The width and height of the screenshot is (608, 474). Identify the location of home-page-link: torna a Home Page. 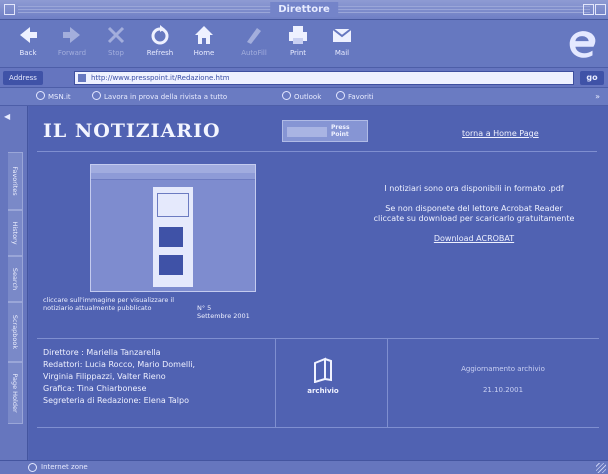
(500, 133).